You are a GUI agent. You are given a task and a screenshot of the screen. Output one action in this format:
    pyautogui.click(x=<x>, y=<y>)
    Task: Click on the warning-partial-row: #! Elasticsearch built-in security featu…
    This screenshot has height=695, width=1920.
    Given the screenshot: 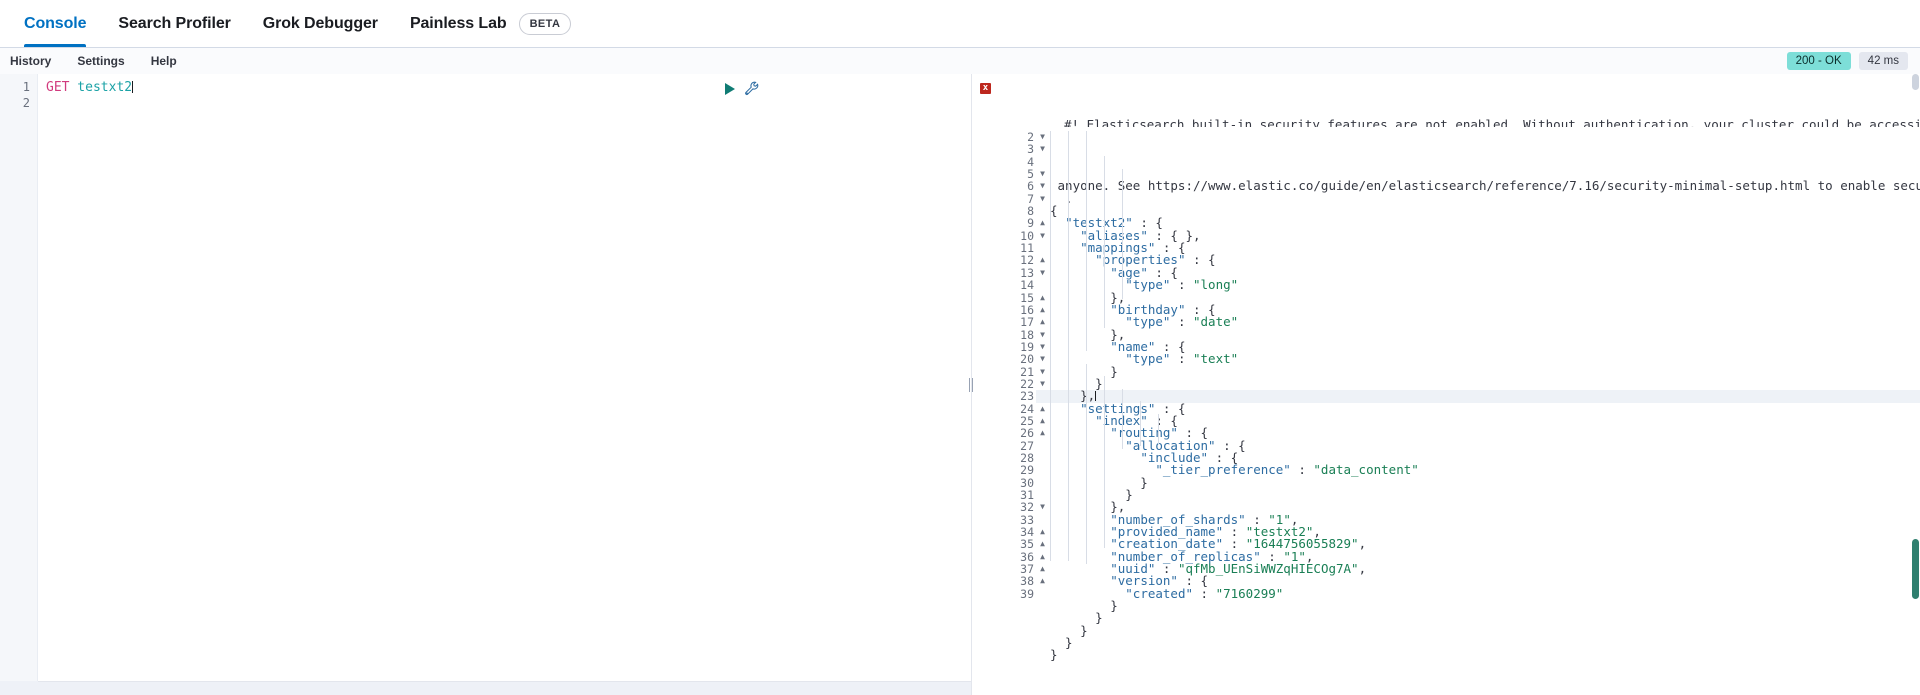 What is the action you would take?
    pyautogui.click(x=1485, y=137)
    